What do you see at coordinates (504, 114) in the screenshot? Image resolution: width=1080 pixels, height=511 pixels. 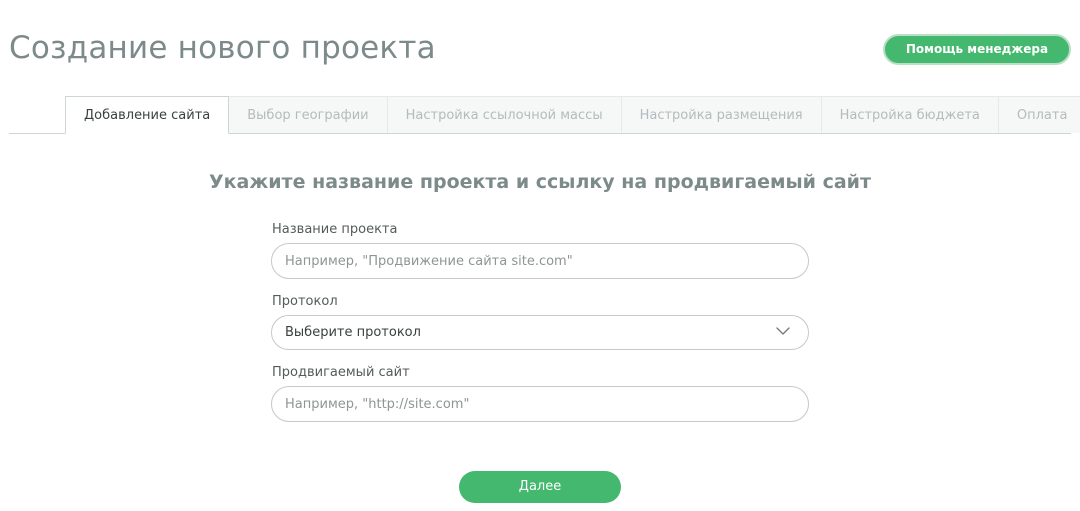 I see `tab-link-mass: Настройка ссылочной массы` at bounding box center [504, 114].